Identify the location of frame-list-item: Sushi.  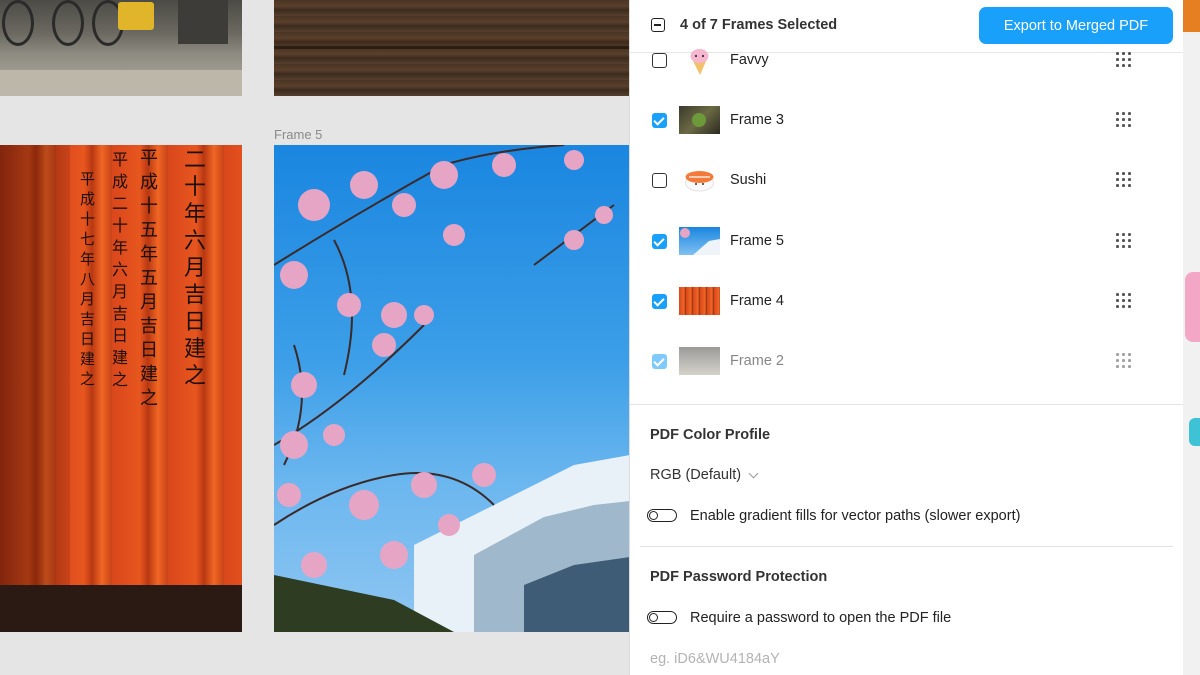
(906, 180).